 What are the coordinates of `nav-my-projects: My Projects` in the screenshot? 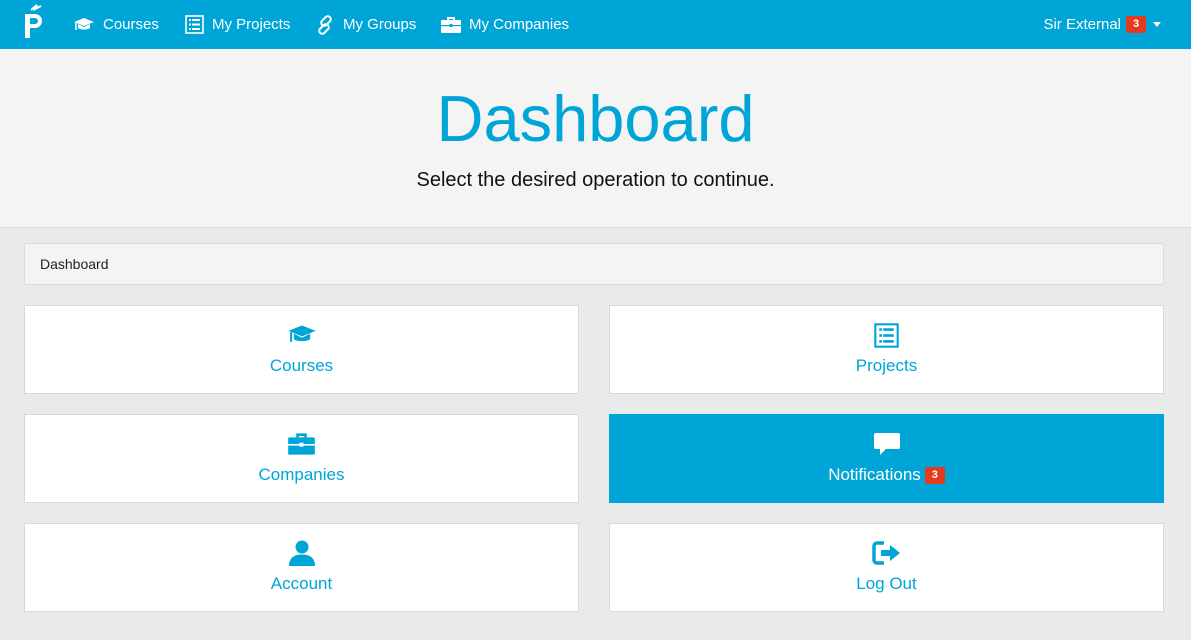 It's located at (237, 24).